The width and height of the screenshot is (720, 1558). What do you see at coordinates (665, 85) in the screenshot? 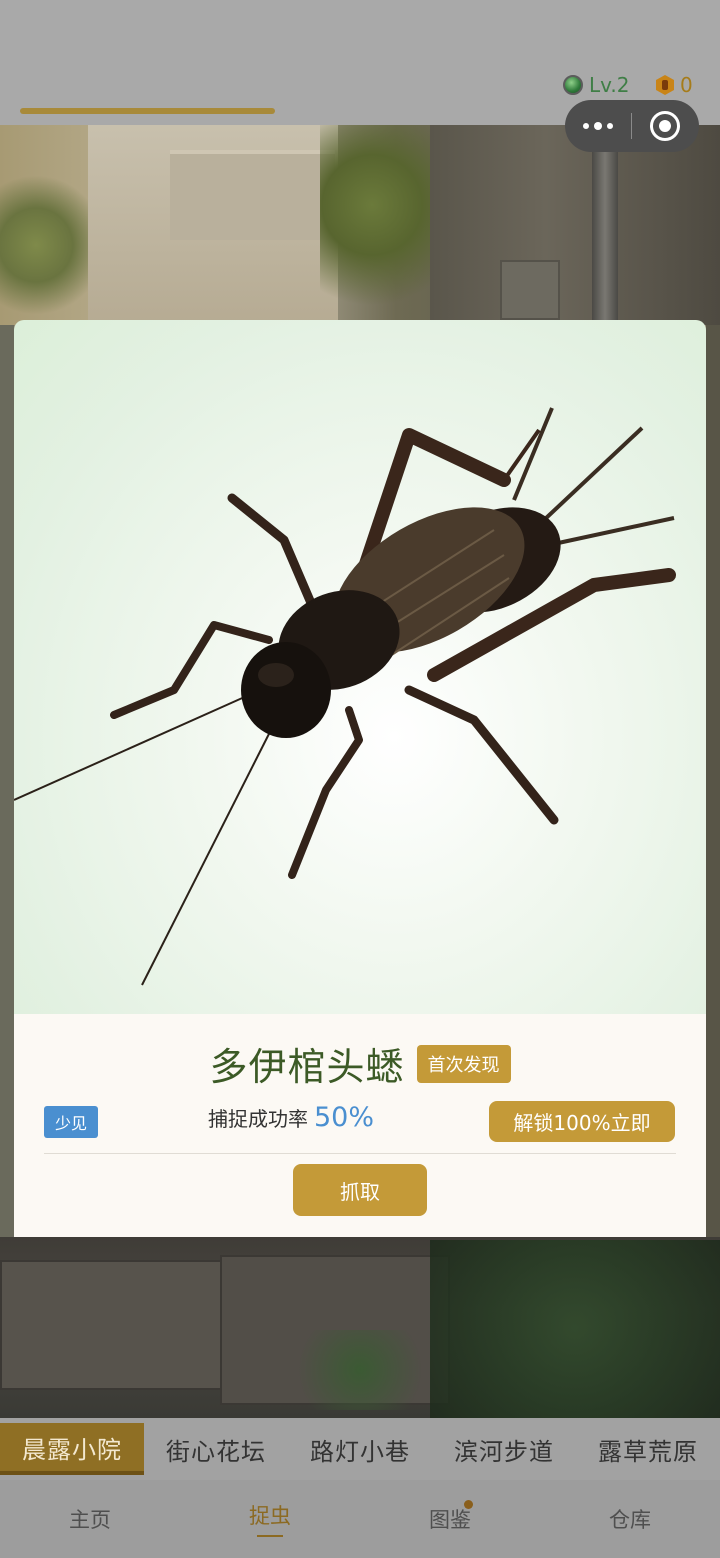
I see `coin-icon` at bounding box center [665, 85].